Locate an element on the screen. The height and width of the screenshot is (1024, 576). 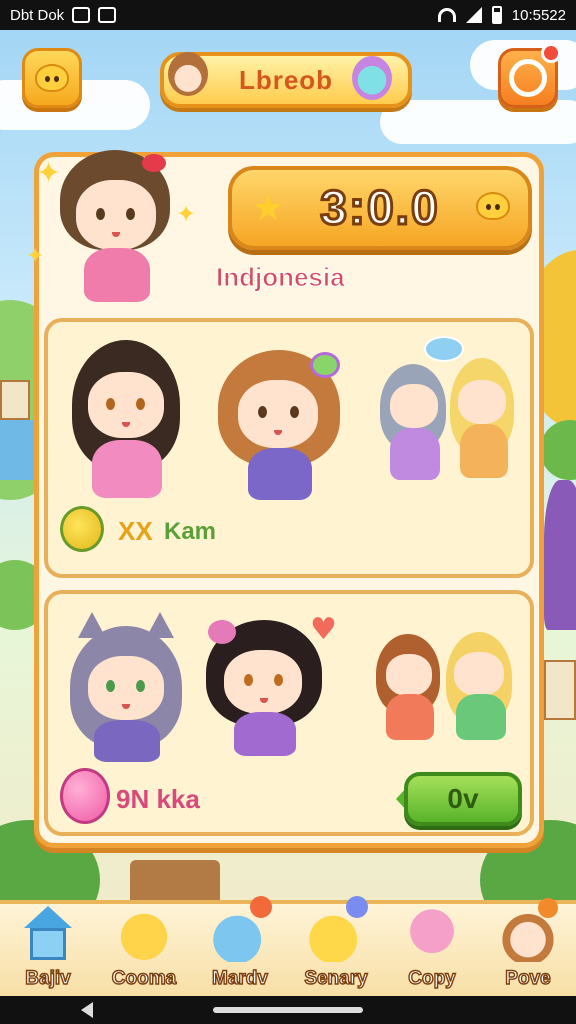
battery-icon is located at coordinates (496, 15).